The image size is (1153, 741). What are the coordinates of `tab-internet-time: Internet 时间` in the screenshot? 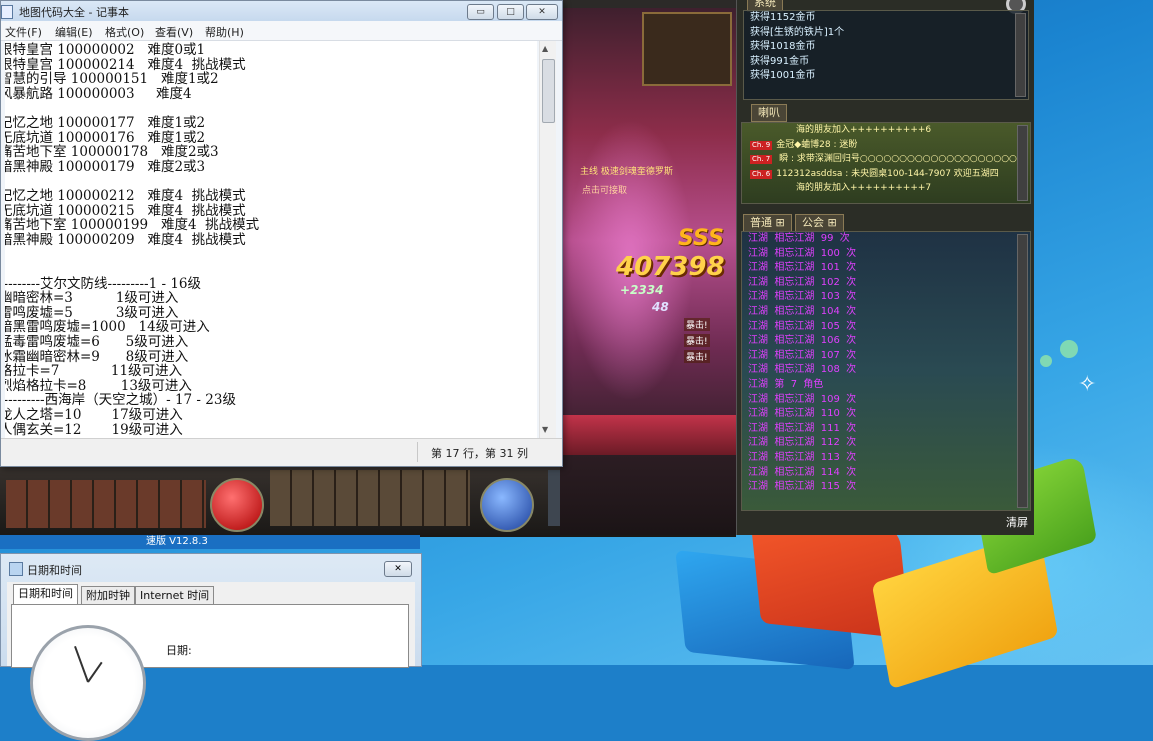 It's located at (175, 595).